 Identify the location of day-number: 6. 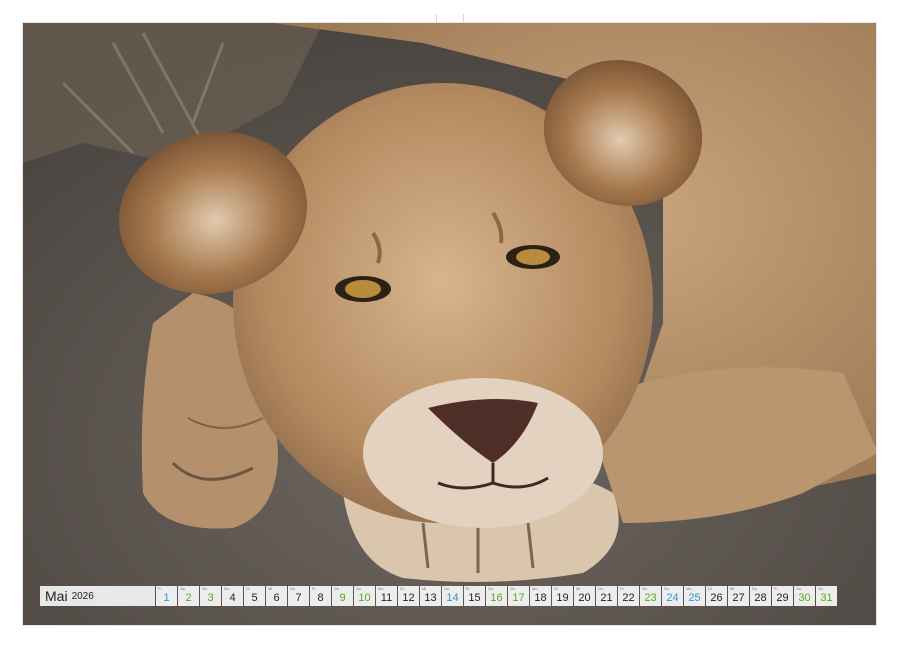
(276, 598).